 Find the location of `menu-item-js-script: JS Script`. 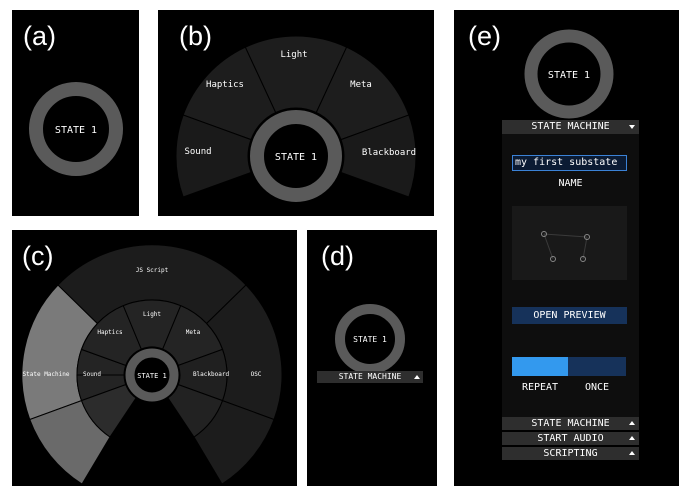

menu-item-js-script: JS Script is located at coordinates (152, 270).